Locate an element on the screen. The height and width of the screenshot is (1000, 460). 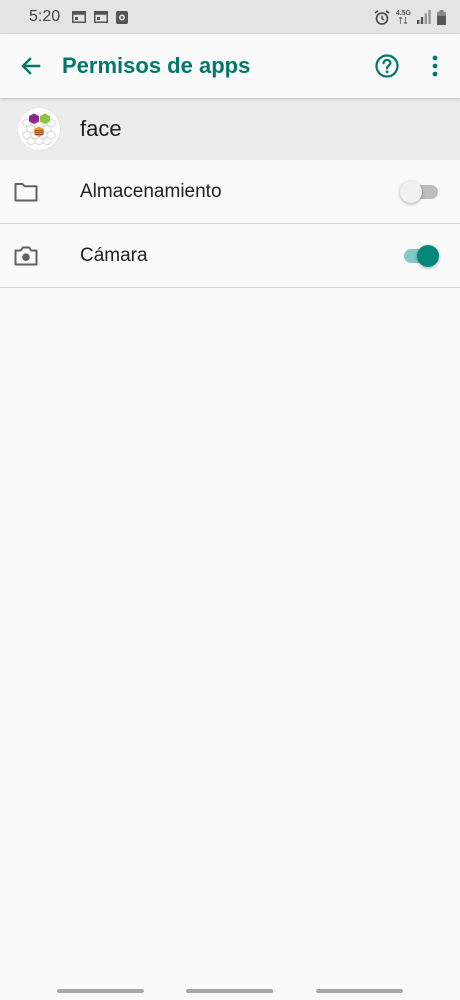
help-circle-icon is located at coordinates (387, 66).